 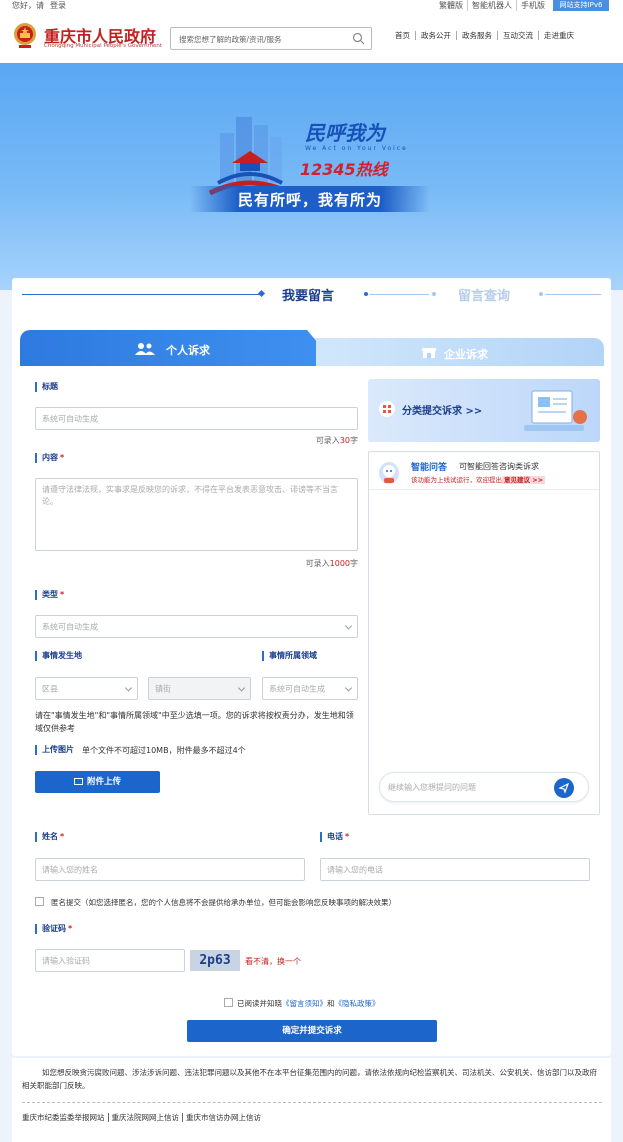 I want to click on domain-label: 事情所属领域, so click(x=289, y=656).